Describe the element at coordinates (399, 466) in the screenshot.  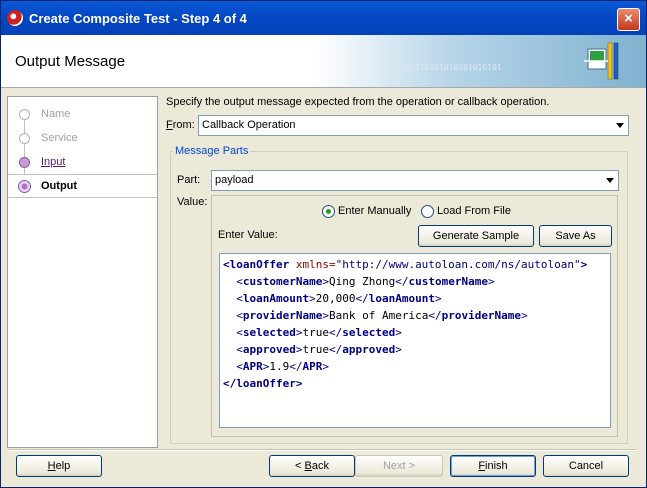
I see `next-button: Next >` at that location.